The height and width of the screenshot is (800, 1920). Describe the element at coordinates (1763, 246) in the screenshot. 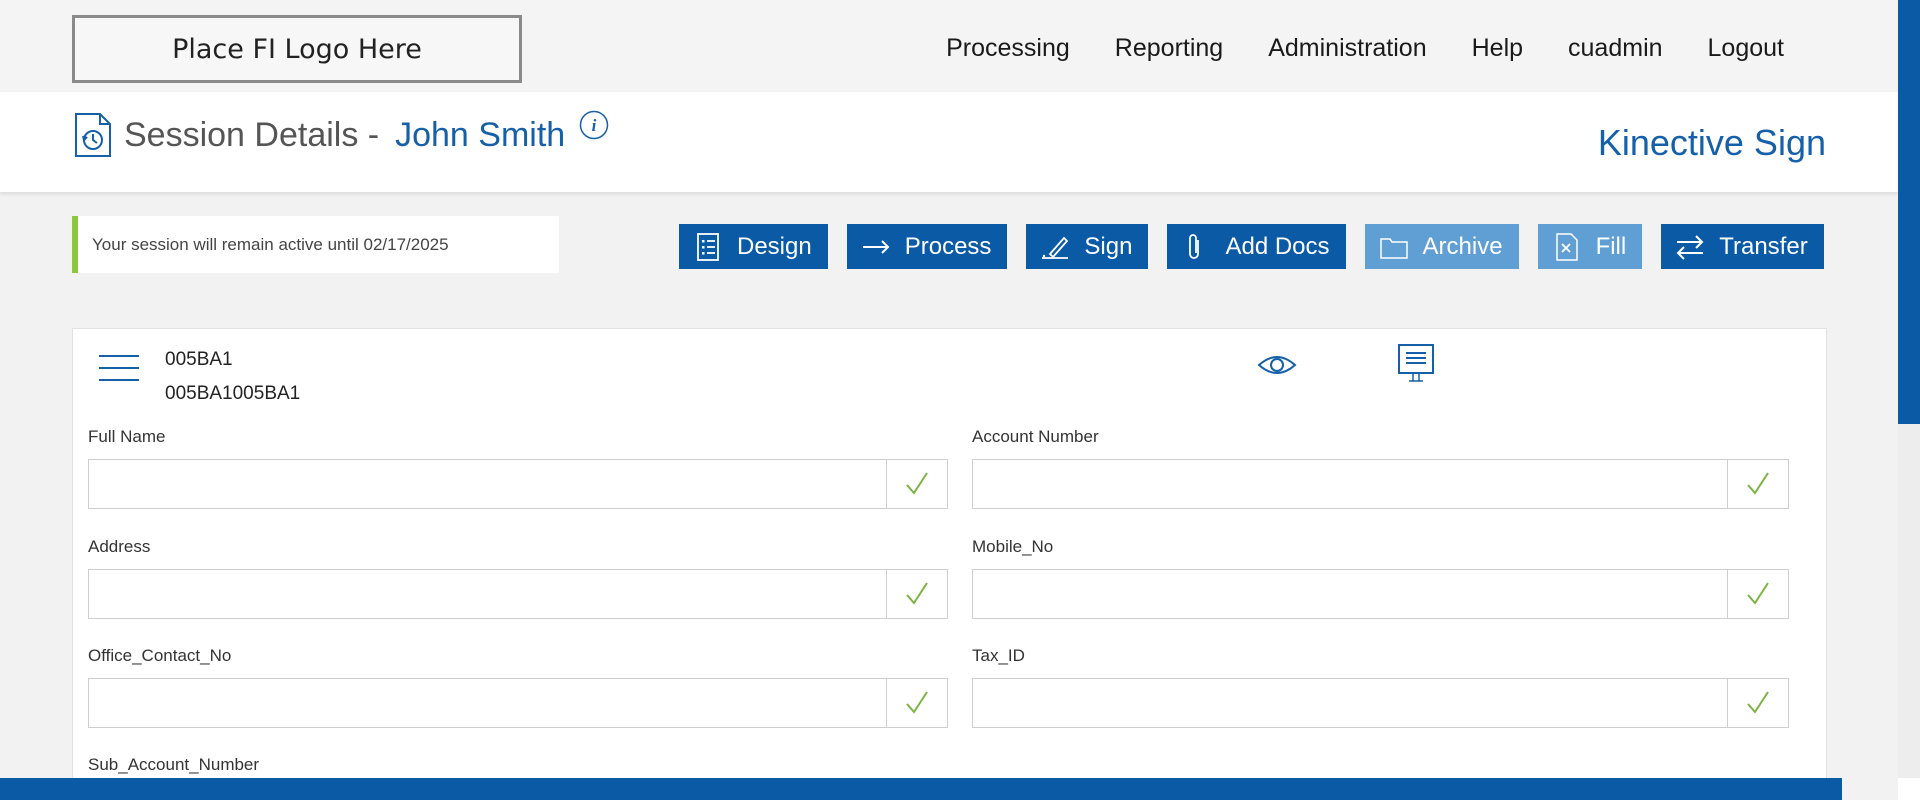

I see `transfer-button-label: Transfer` at that location.